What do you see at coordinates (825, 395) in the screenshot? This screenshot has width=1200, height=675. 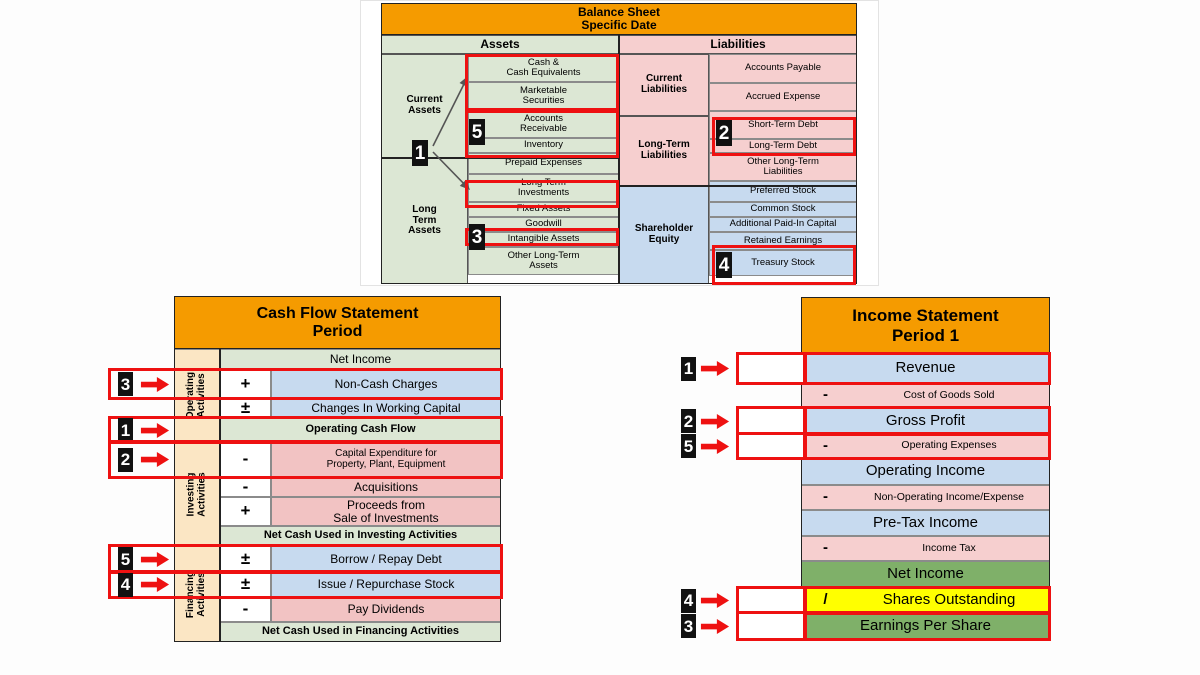 I see `income-sign-cost-of-goods-sold: -` at bounding box center [825, 395].